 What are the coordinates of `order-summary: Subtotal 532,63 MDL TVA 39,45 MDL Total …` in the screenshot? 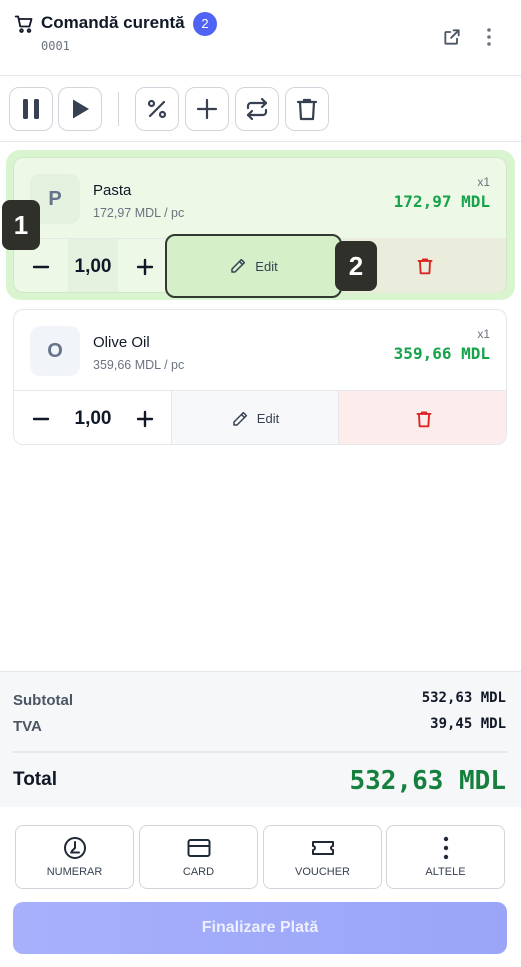 It's located at (260, 739).